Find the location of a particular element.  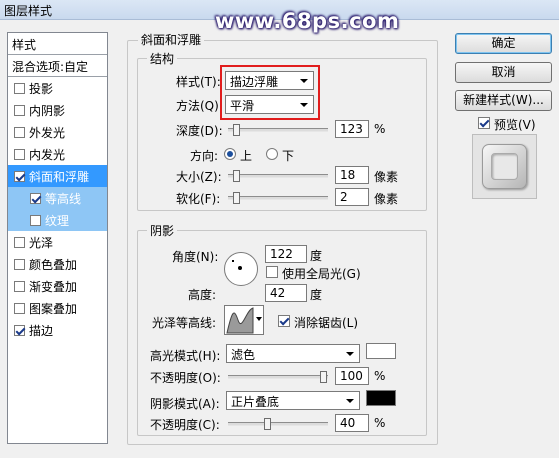

style-item-label: 等高线 is located at coordinates (63, 198).